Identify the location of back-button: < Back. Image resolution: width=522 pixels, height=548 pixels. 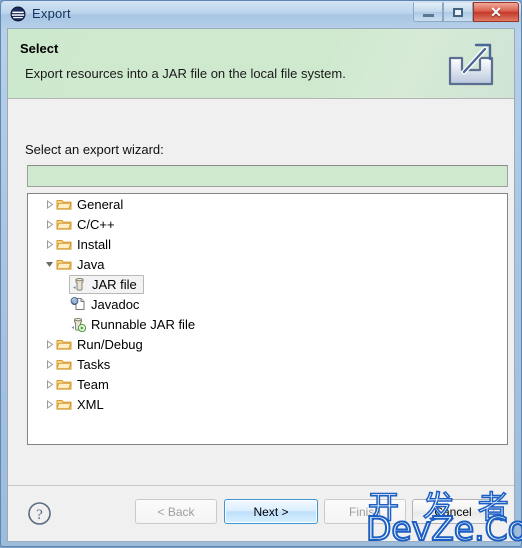
(176, 511).